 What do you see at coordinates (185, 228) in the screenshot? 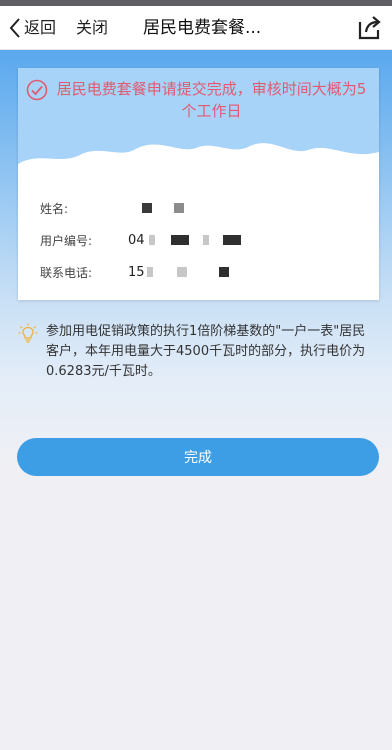
I see `card-edge-highlight` at bounding box center [185, 228].